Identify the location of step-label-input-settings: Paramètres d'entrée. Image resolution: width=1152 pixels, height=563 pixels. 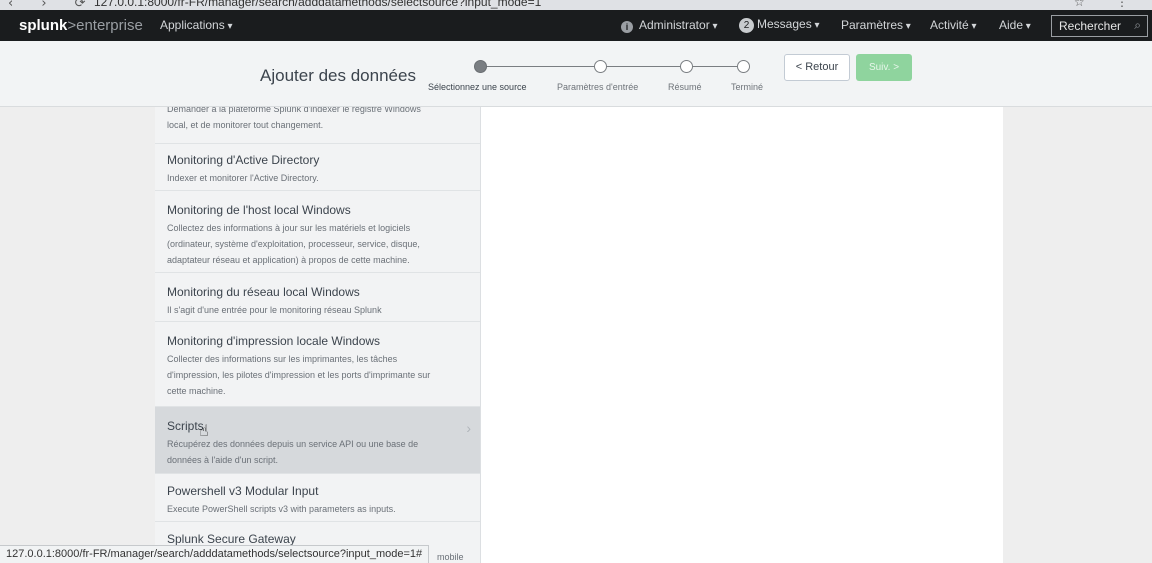
(598, 87).